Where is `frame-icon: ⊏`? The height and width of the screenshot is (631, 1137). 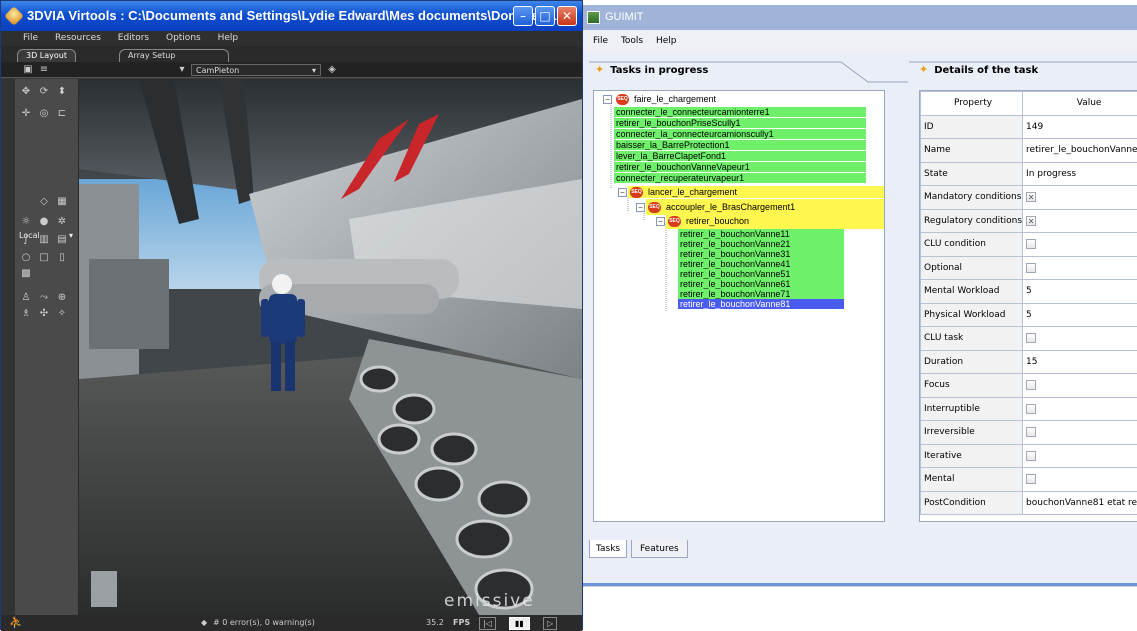 frame-icon: ⊏ is located at coordinates (62, 114).